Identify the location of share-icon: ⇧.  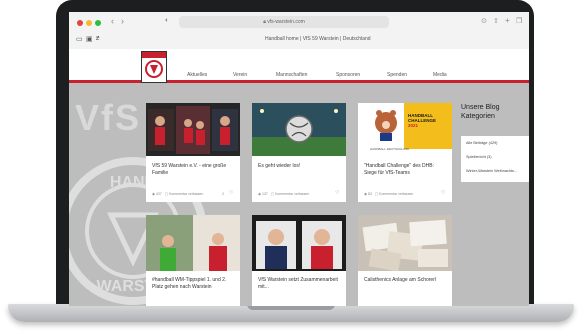
(496, 21).